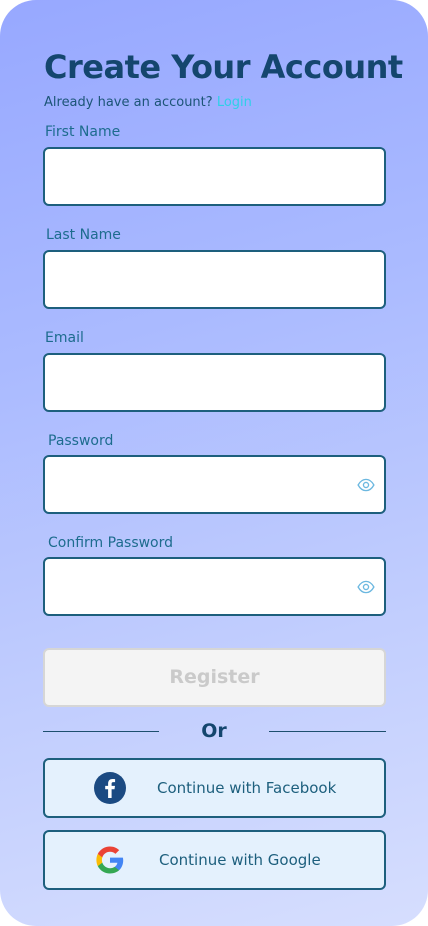 The width and height of the screenshot is (428, 926). What do you see at coordinates (110, 860) in the screenshot?
I see `google-icon` at bounding box center [110, 860].